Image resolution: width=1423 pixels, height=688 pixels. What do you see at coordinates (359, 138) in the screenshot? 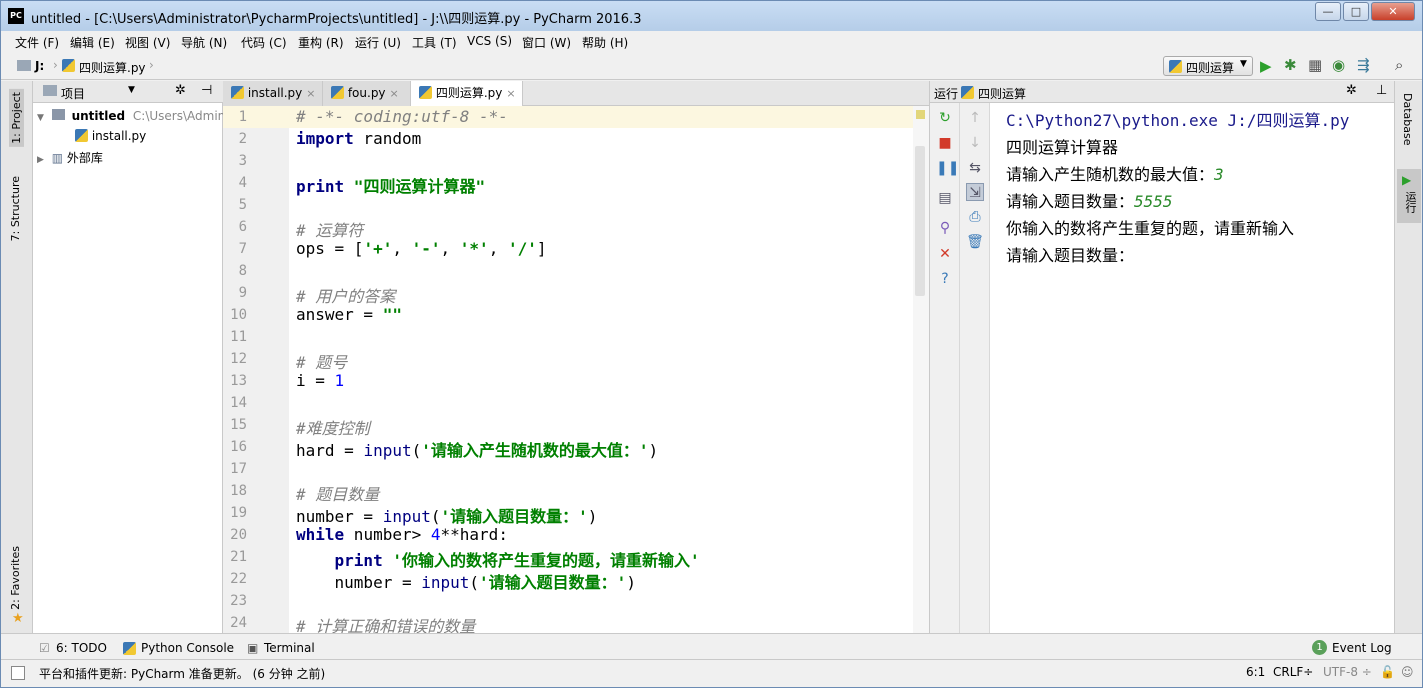
I see `code-line-2: import random` at bounding box center [359, 138].